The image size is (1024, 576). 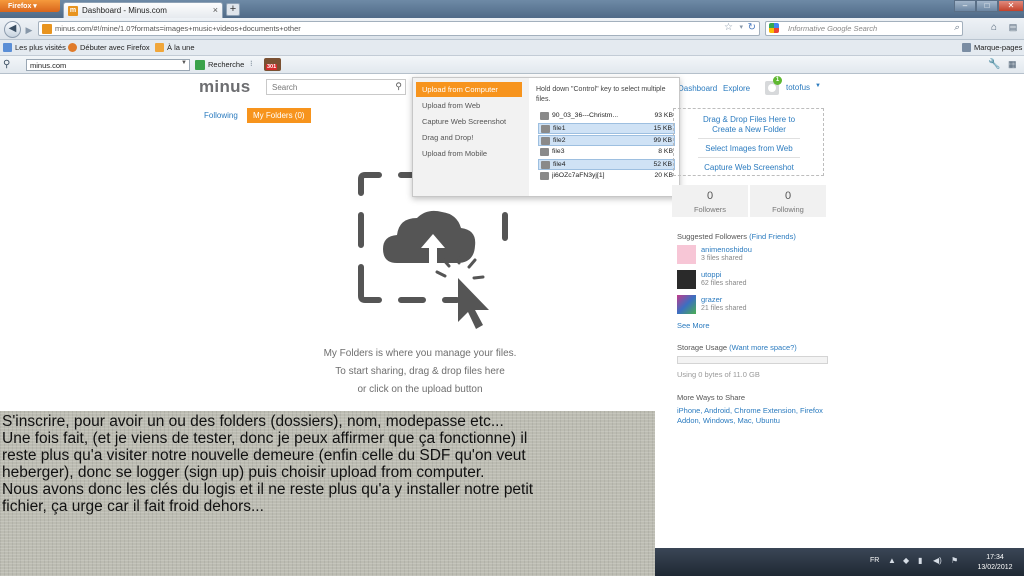 What do you see at coordinates (711, 274) in the screenshot?
I see `follower-name: utoppi` at bounding box center [711, 274].